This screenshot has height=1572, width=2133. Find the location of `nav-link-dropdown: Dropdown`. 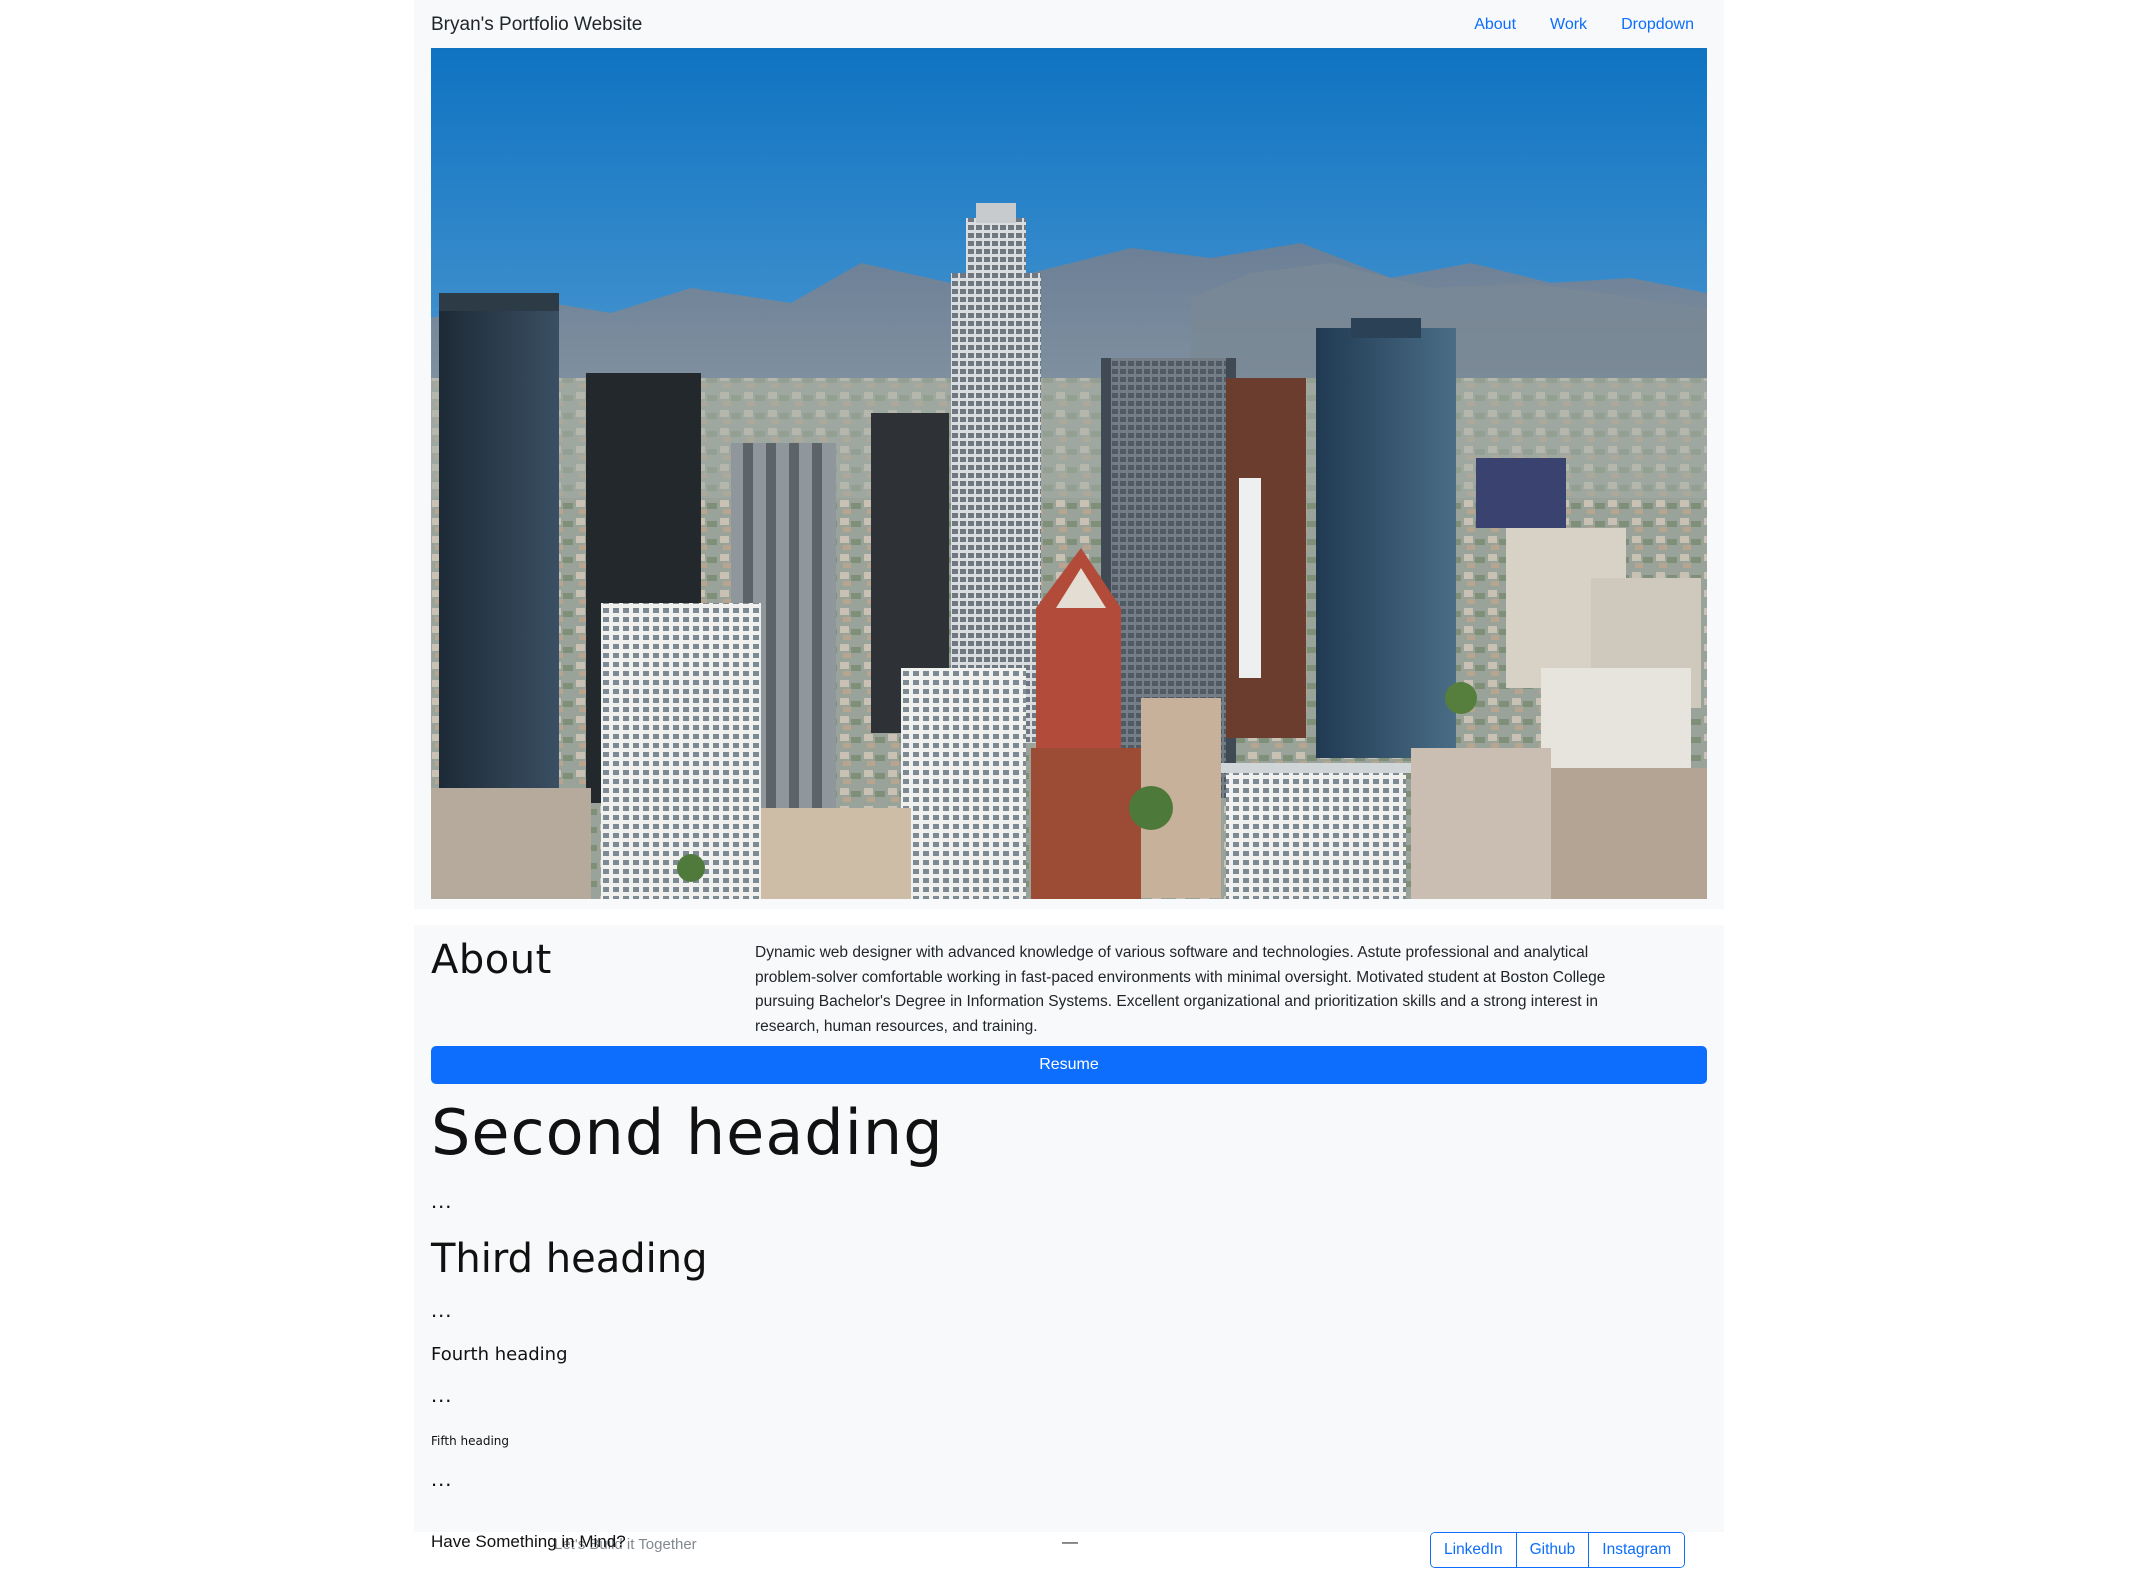

nav-link-dropdown: Dropdown is located at coordinates (1657, 25).